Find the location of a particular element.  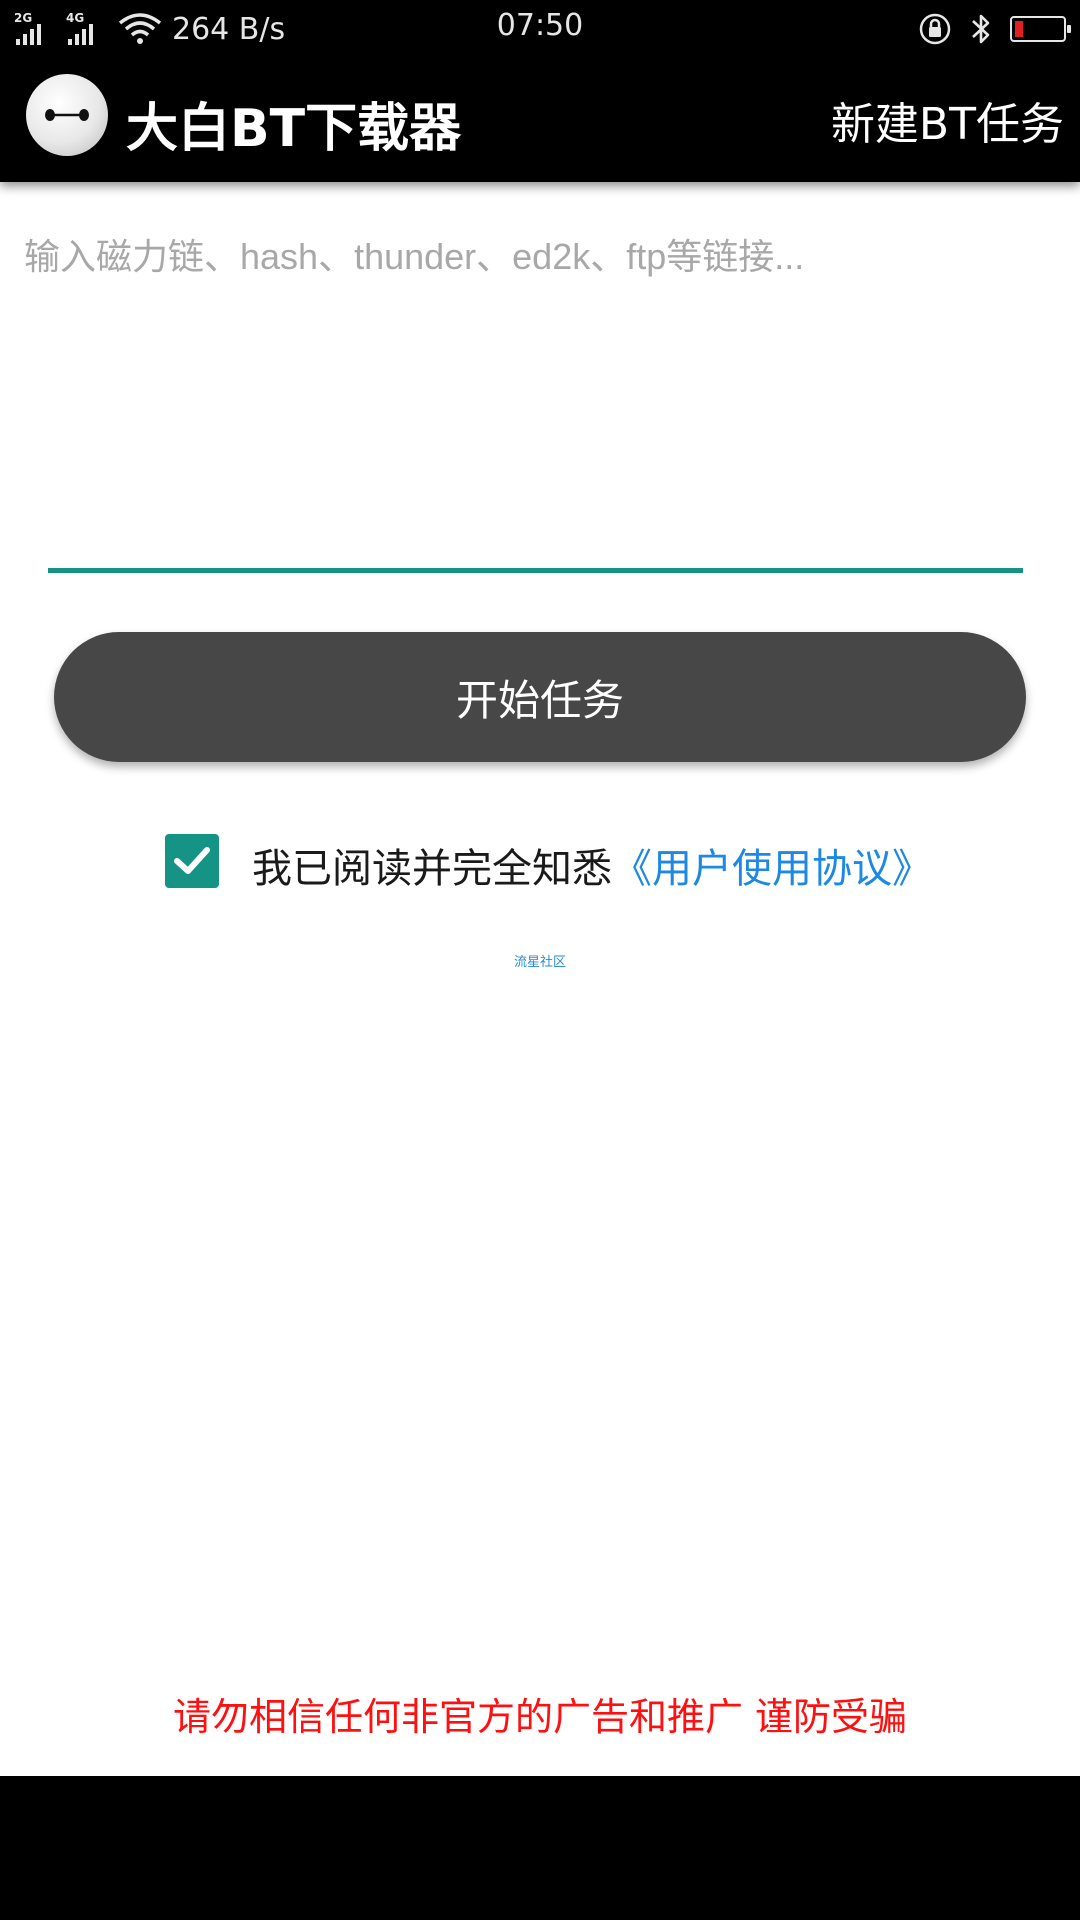

input-underline is located at coordinates (535, 570).